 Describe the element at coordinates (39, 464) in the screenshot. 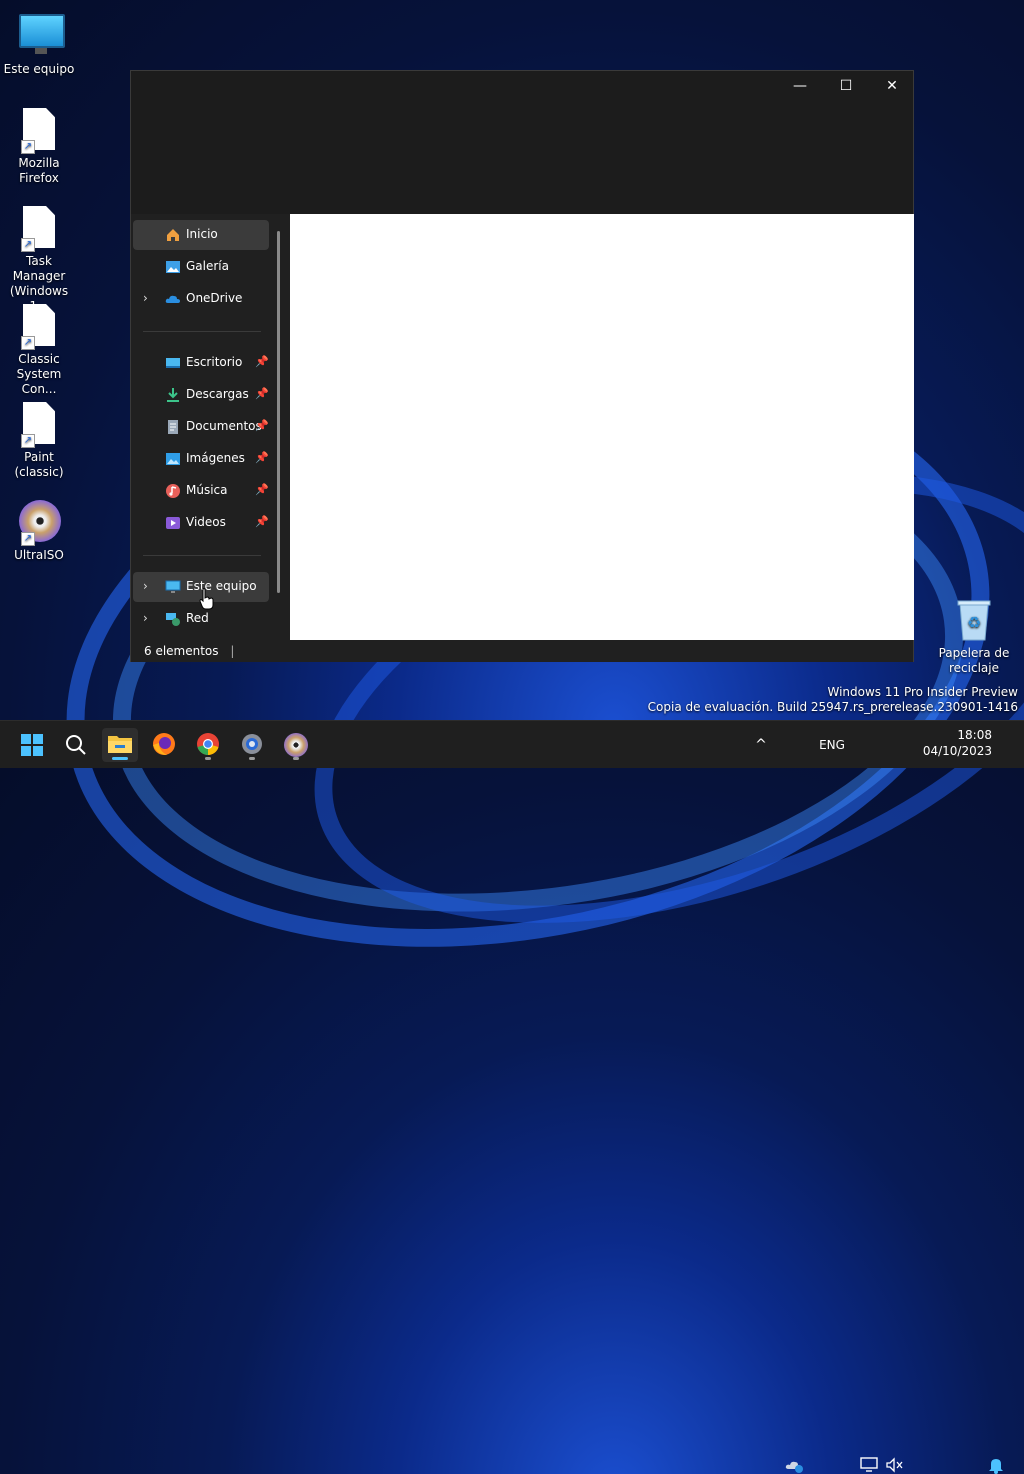

I see `desktop-icon-label: Paint (classic)` at that location.